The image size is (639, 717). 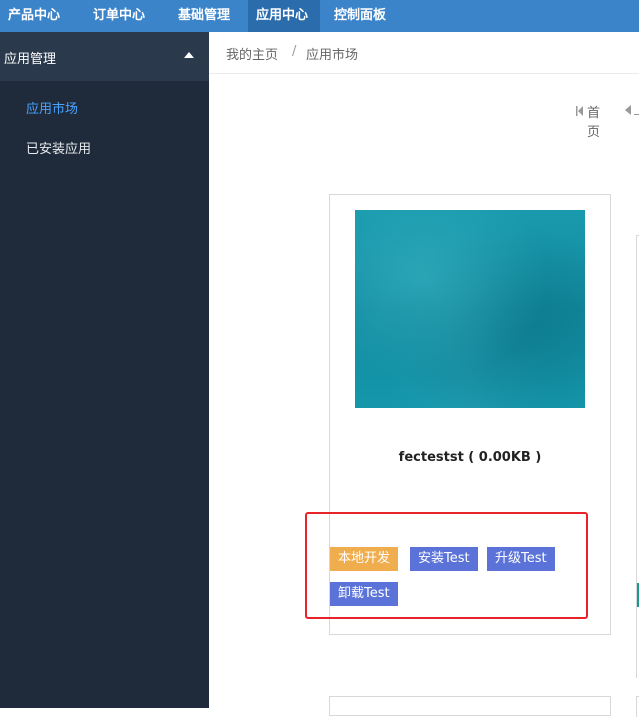 I want to click on install-test-button: 安装Test, so click(x=444, y=559).